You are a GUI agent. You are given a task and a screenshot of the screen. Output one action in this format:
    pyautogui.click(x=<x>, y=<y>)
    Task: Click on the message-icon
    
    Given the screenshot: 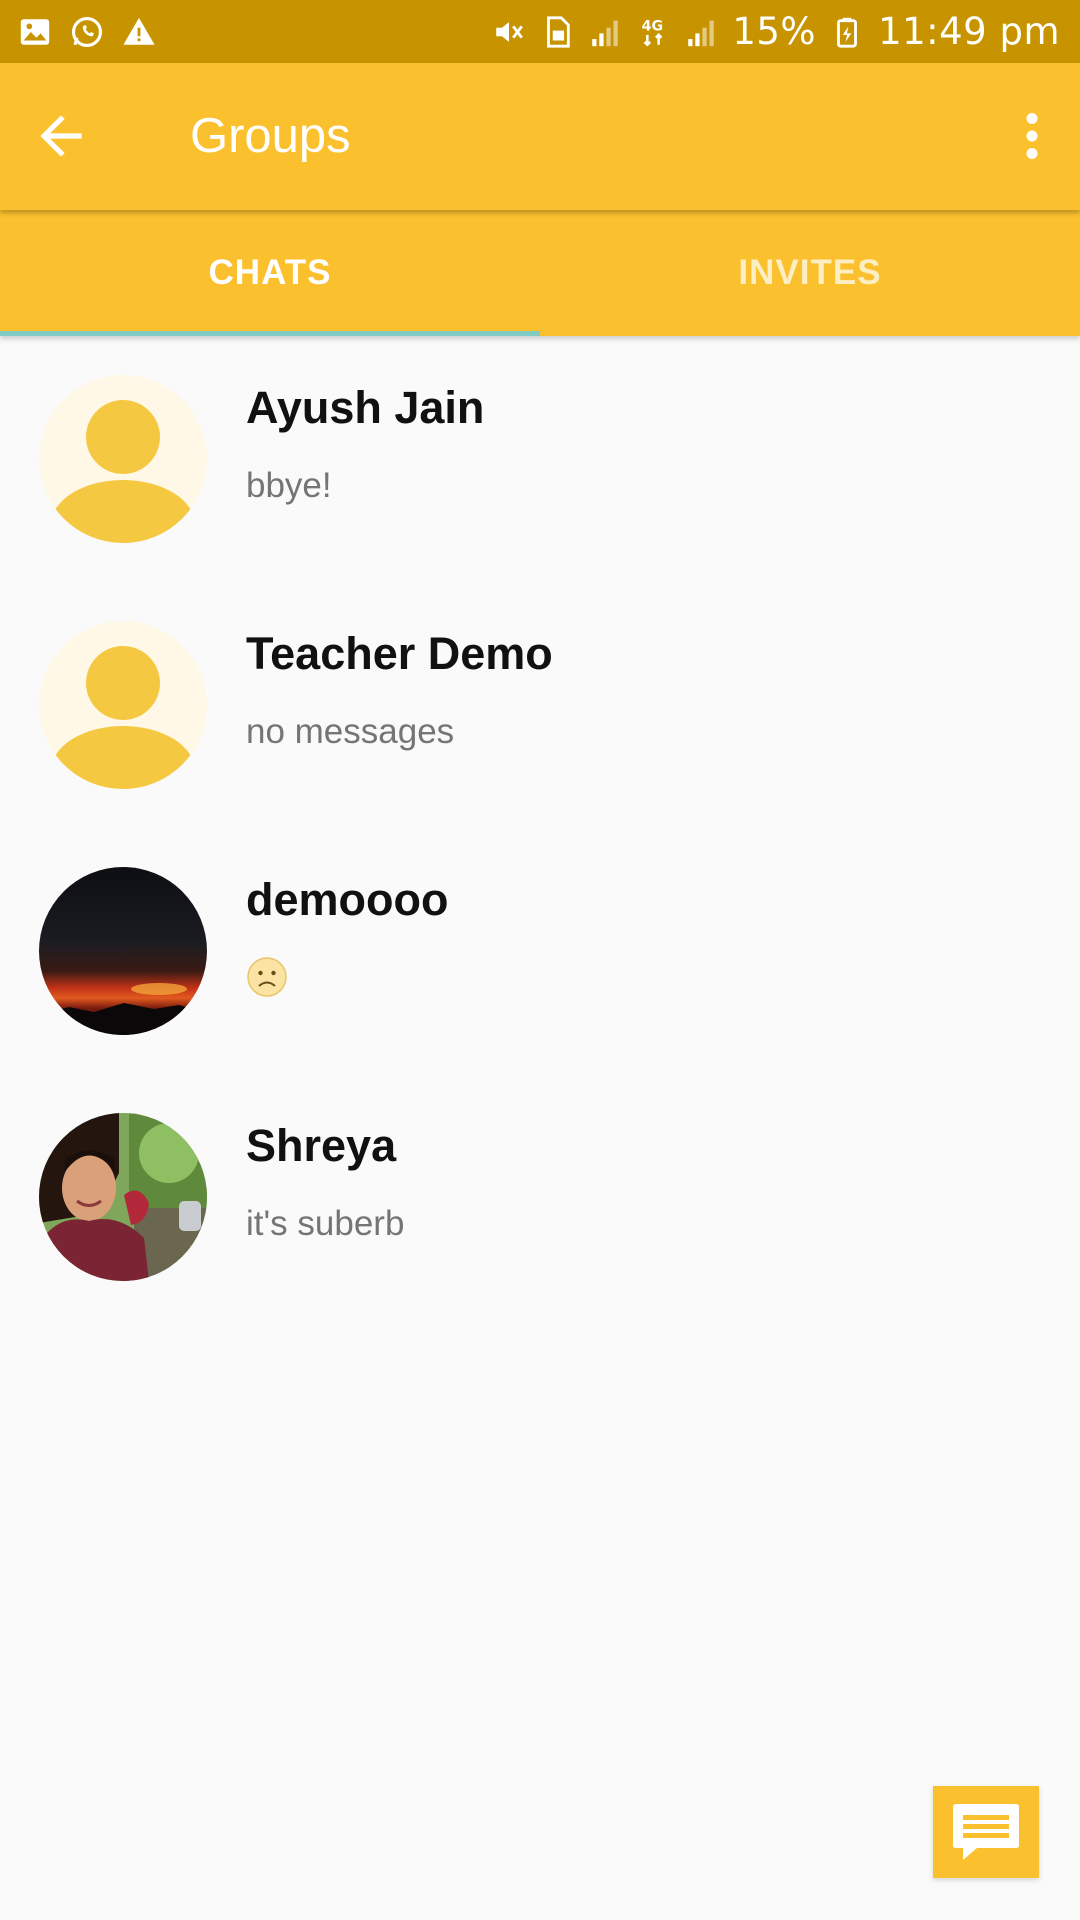 What is the action you would take?
    pyautogui.click(x=986, y=1832)
    